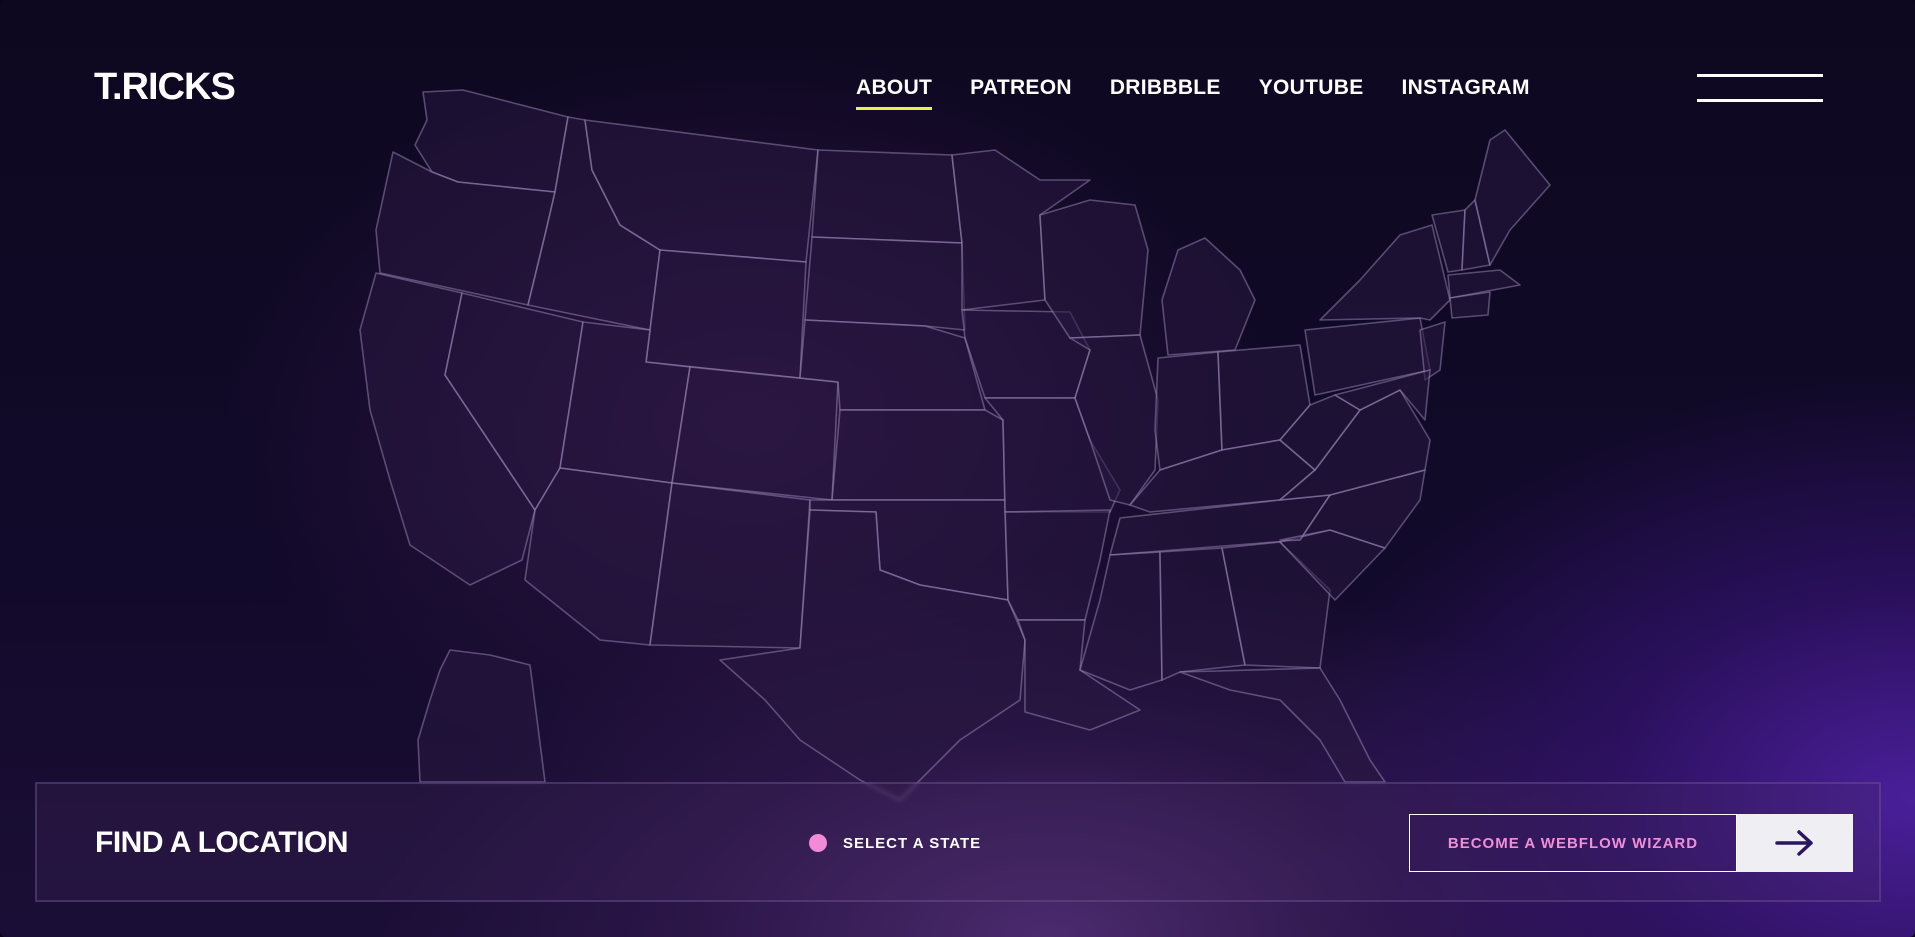 Image resolution: width=1915 pixels, height=937 pixels. I want to click on pink-dot-icon, so click(818, 843).